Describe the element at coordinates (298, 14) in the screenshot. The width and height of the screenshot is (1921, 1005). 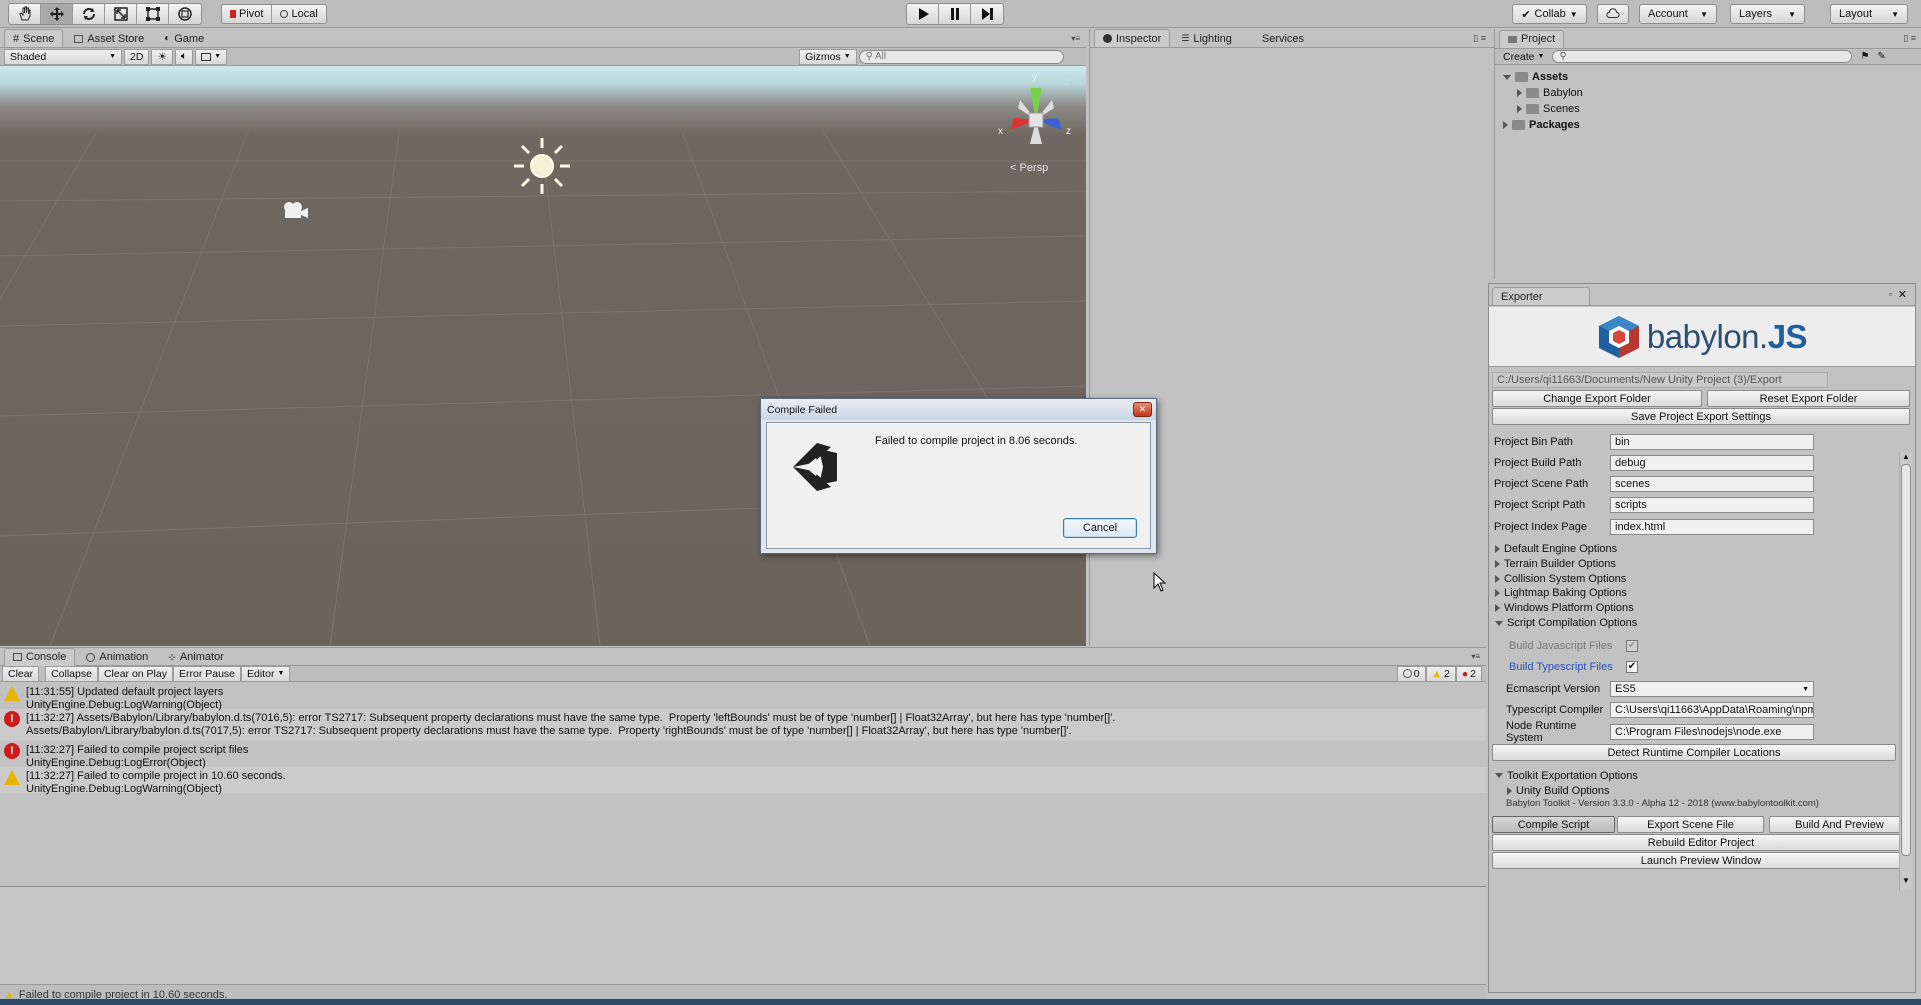
I see `local-button: Local` at that location.